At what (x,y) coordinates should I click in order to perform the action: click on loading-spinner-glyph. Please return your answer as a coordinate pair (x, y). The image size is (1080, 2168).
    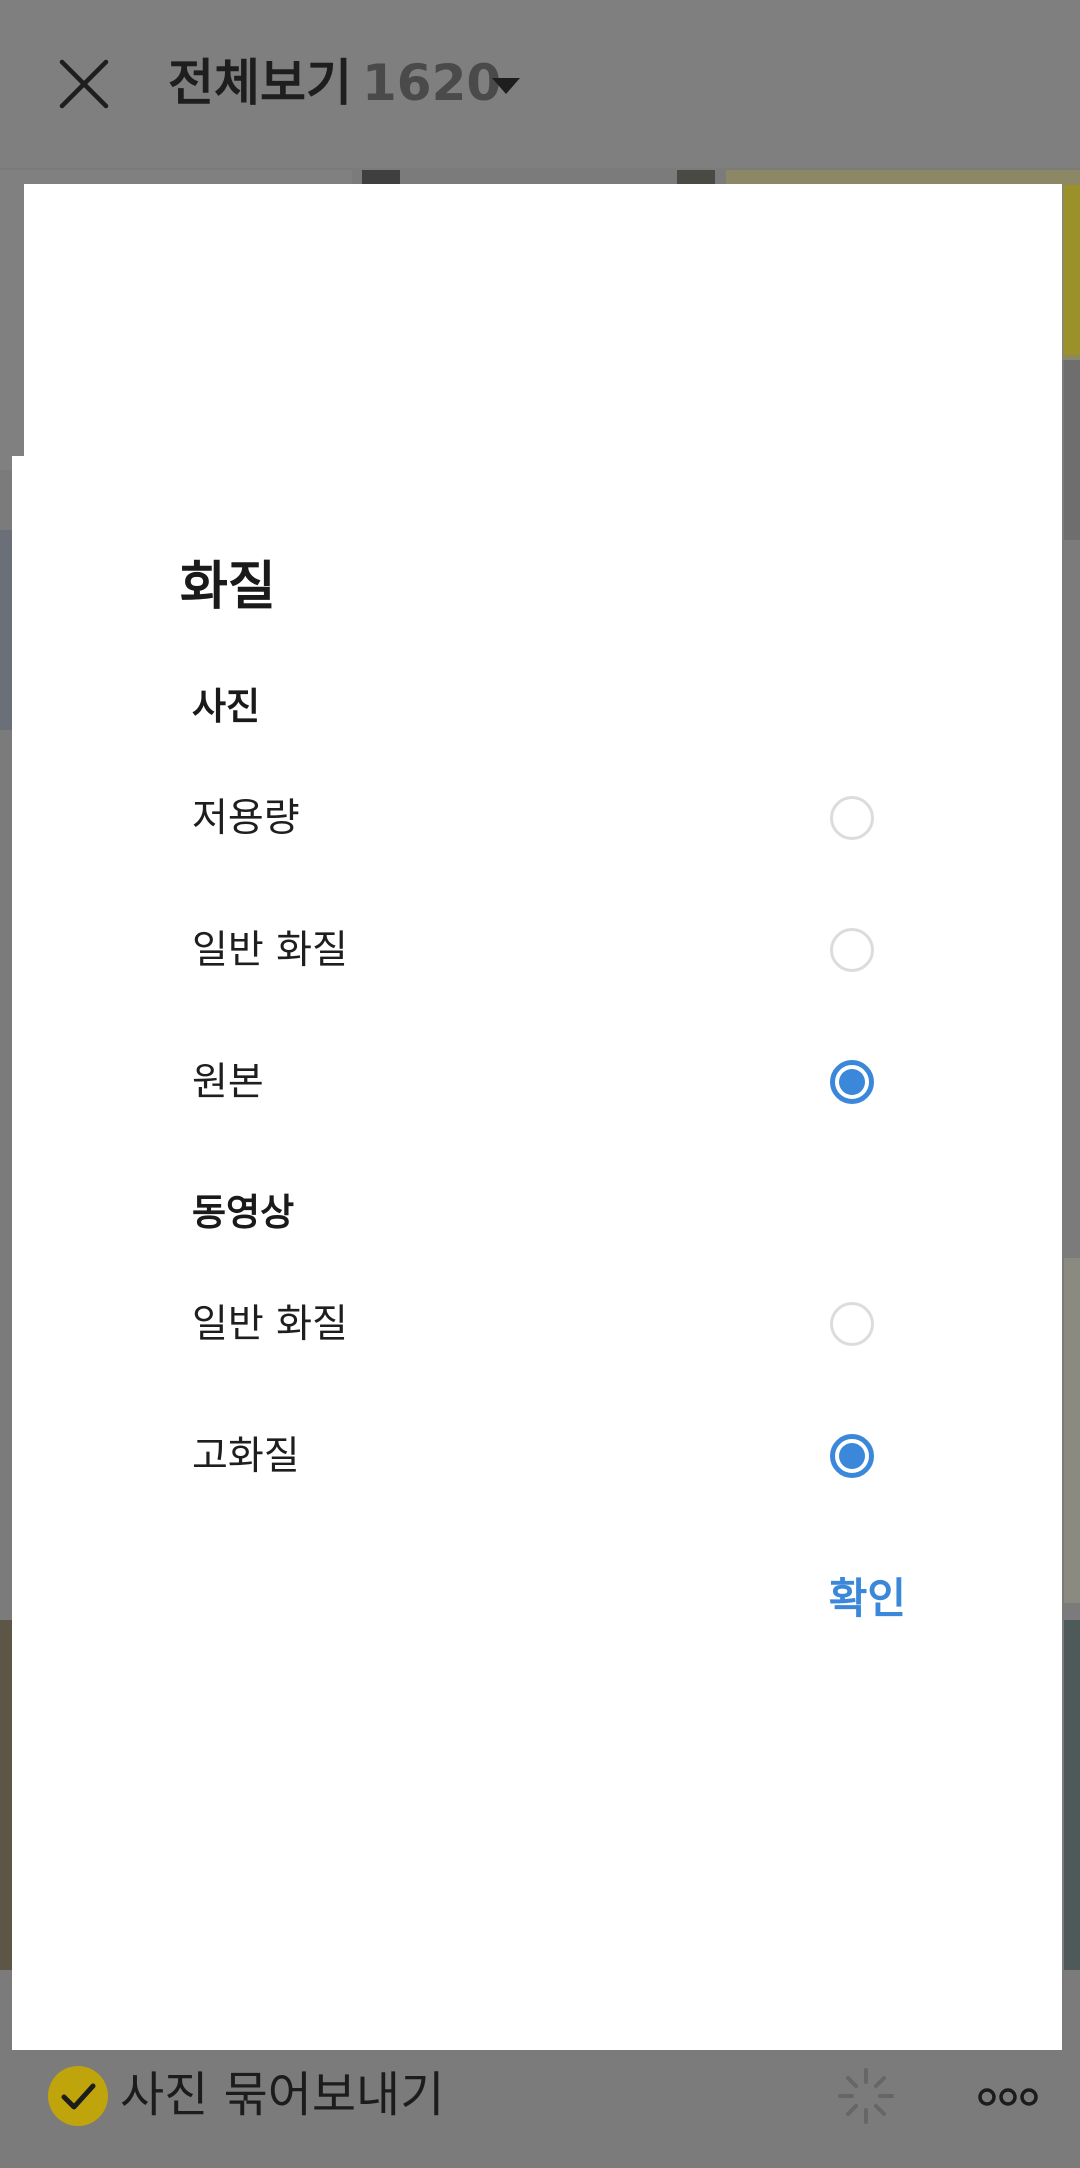
    Looking at the image, I should click on (866, 2096).